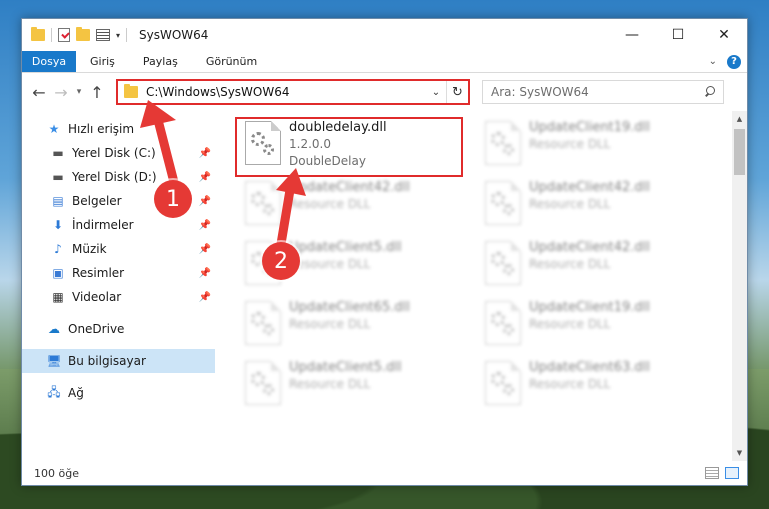  Describe the element at coordinates (457, 92) in the screenshot. I see `refresh-icon: ↻` at that location.